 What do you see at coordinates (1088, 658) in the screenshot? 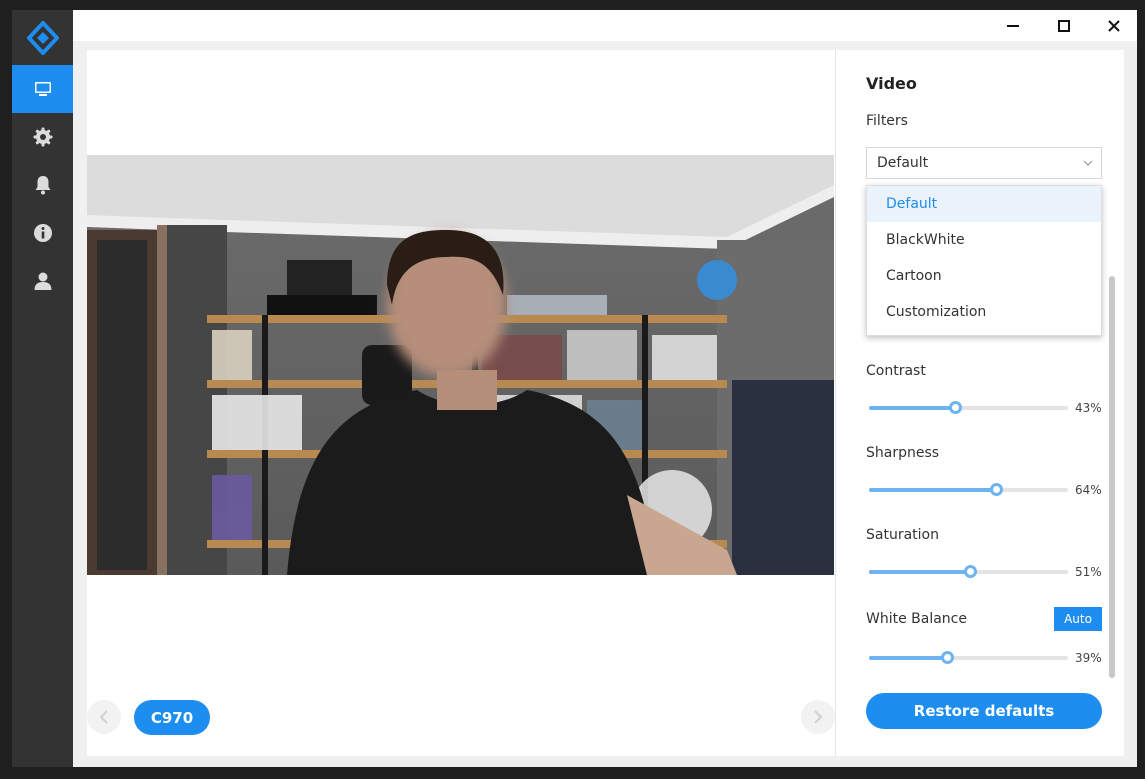
I see `white-balance-value: 39%` at bounding box center [1088, 658].